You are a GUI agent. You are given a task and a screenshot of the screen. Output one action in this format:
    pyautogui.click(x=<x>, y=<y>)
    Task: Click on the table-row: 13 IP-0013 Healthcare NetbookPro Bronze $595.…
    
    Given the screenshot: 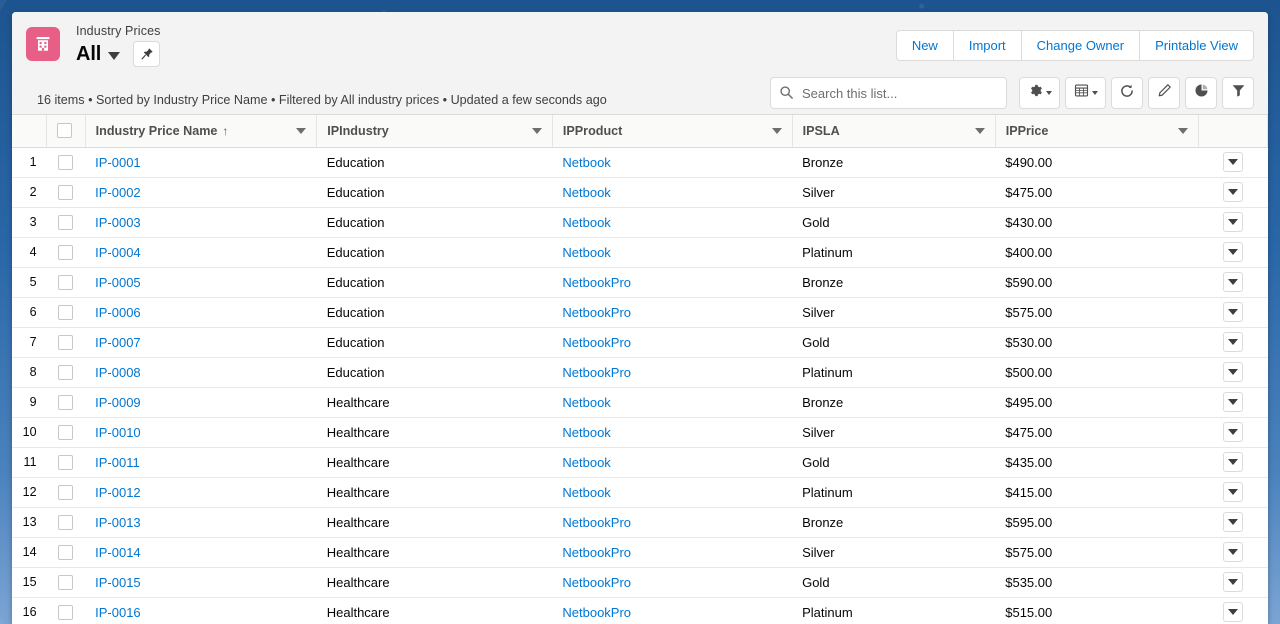 What is the action you would take?
    pyautogui.click(x=640, y=522)
    